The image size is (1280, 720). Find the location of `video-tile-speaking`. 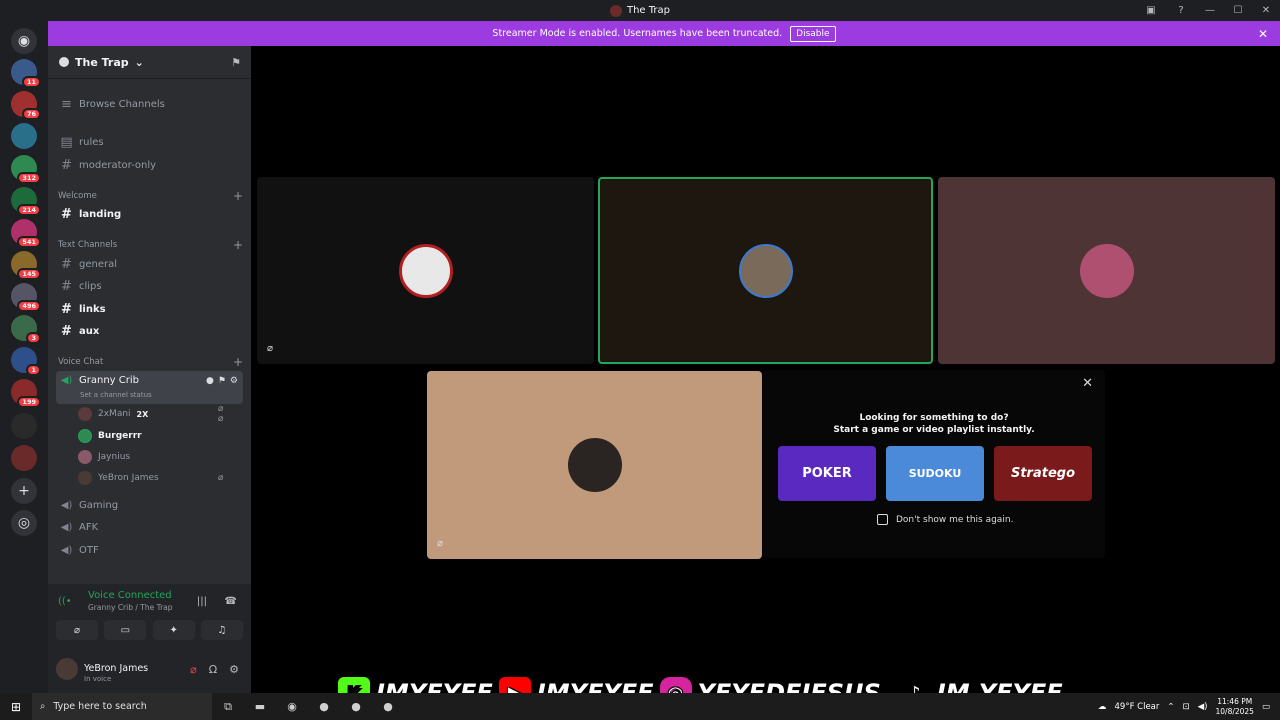

video-tile-speaking is located at coordinates (765, 270).